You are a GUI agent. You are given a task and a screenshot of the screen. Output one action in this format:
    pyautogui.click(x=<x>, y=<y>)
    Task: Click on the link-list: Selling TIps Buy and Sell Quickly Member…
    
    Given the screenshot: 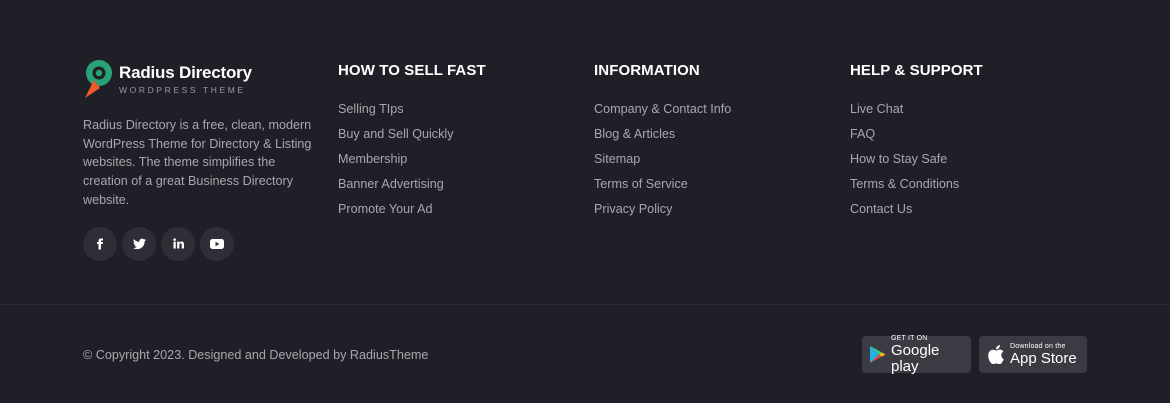 What is the action you would take?
    pyautogui.click(x=412, y=159)
    